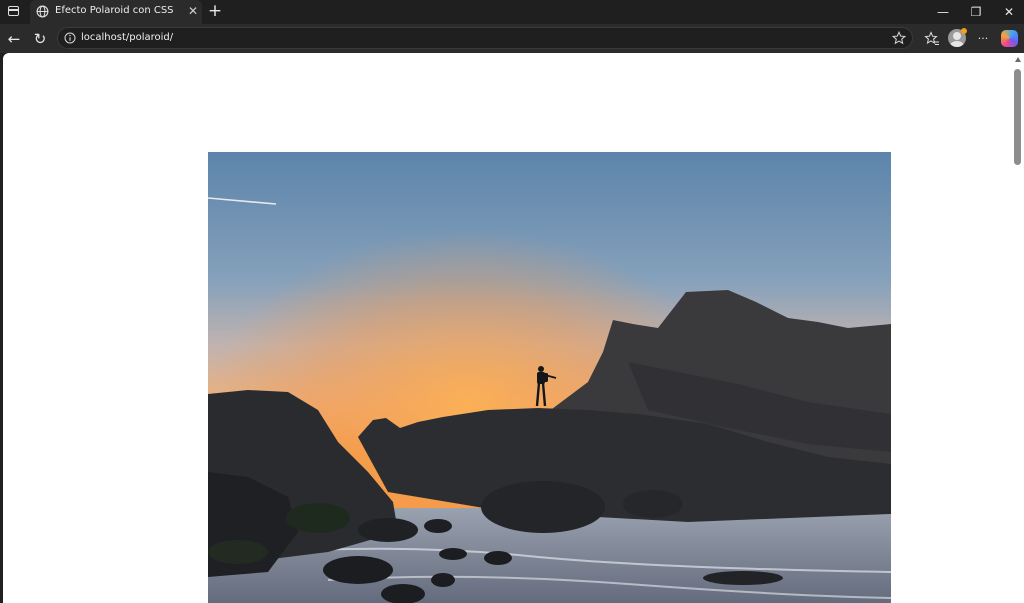  I want to click on tab-strip: Efecto Polaroid con CSS ✕ + — ❐ ✕, so click(512, 12).